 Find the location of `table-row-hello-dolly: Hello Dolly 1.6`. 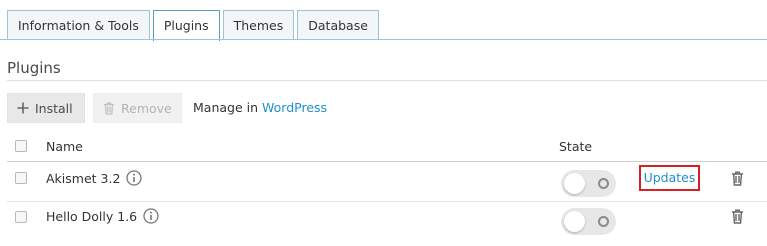

table-row-hello-dolly: Hello Dolly 1.6 is located at coordinates (102, 216).